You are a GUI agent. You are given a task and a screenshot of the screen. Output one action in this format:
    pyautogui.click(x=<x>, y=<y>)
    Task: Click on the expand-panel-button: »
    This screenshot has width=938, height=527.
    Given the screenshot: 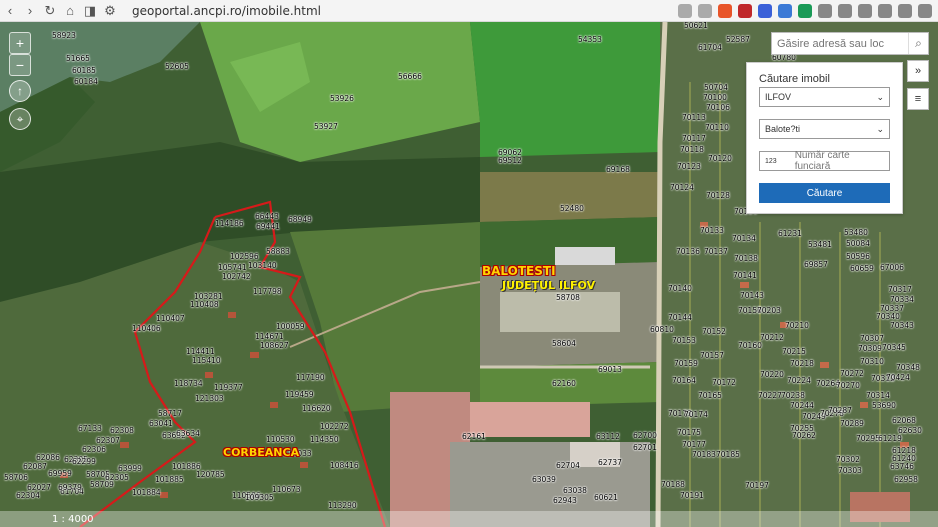 What is the action you would take?
    pyautogui.click(x=918, y=71)
    